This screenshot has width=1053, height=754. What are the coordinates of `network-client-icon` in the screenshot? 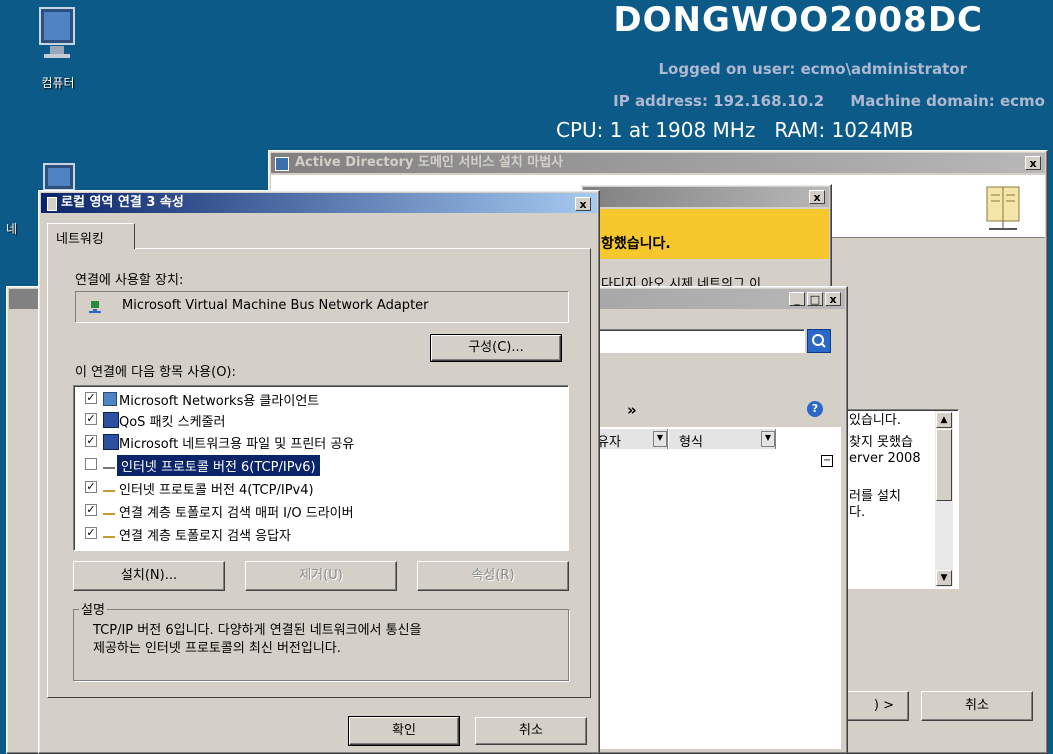 It's located at (110, 399).